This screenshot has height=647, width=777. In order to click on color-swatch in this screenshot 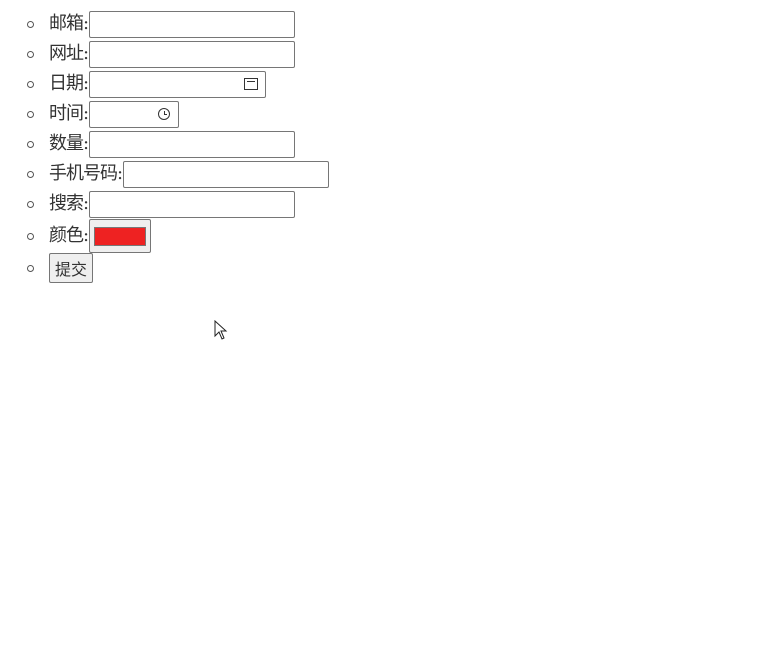, I will do `click(120, 236)`.